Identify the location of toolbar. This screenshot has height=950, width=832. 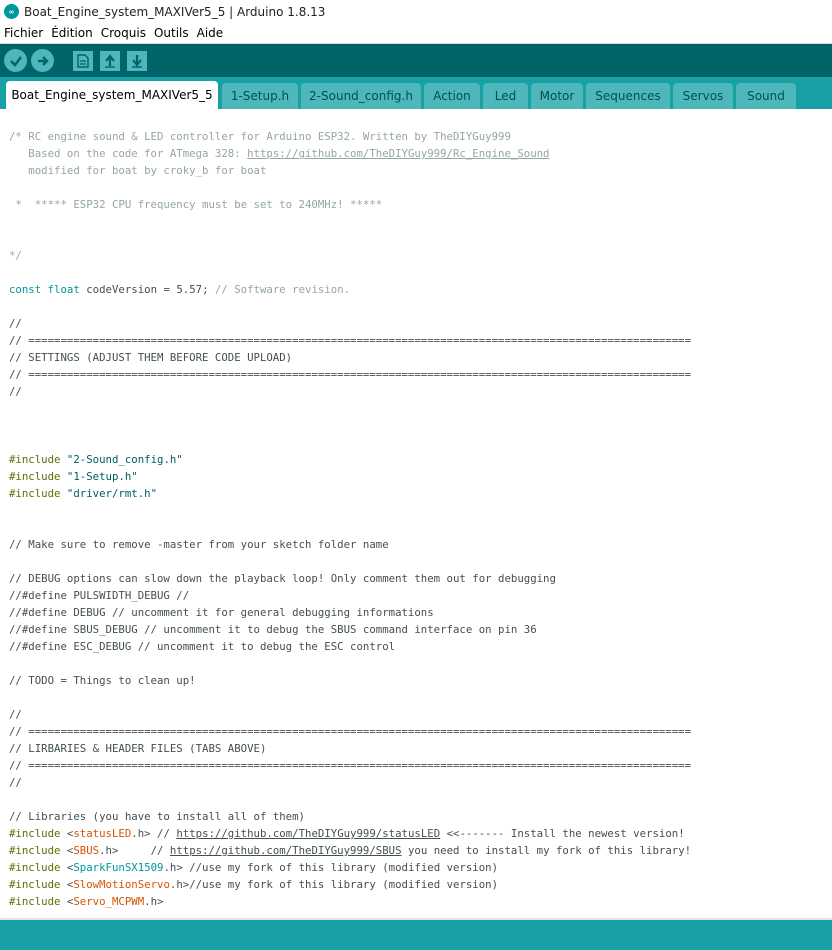
(416, 60).